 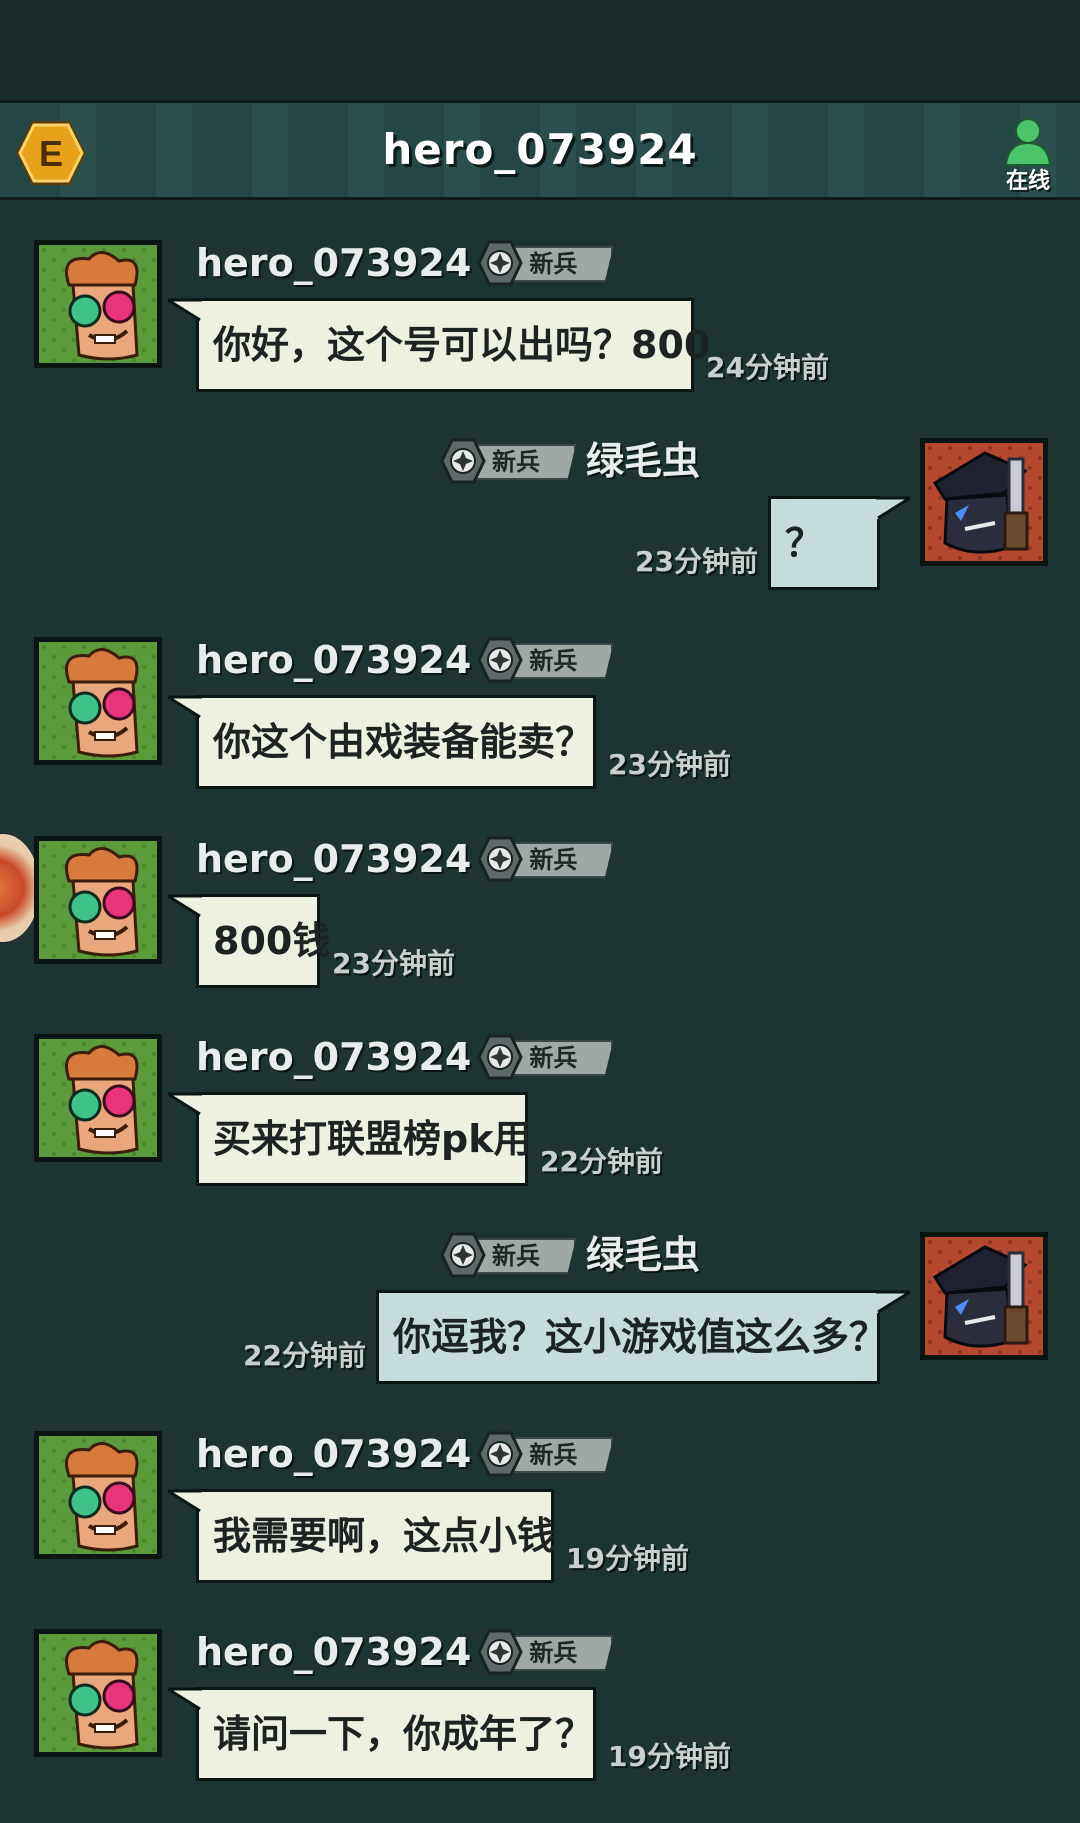 I want to click on chat-message: hero_073924 新兵我需要啊，这点小钱 19分钟前, so click(x=540, y=1511).